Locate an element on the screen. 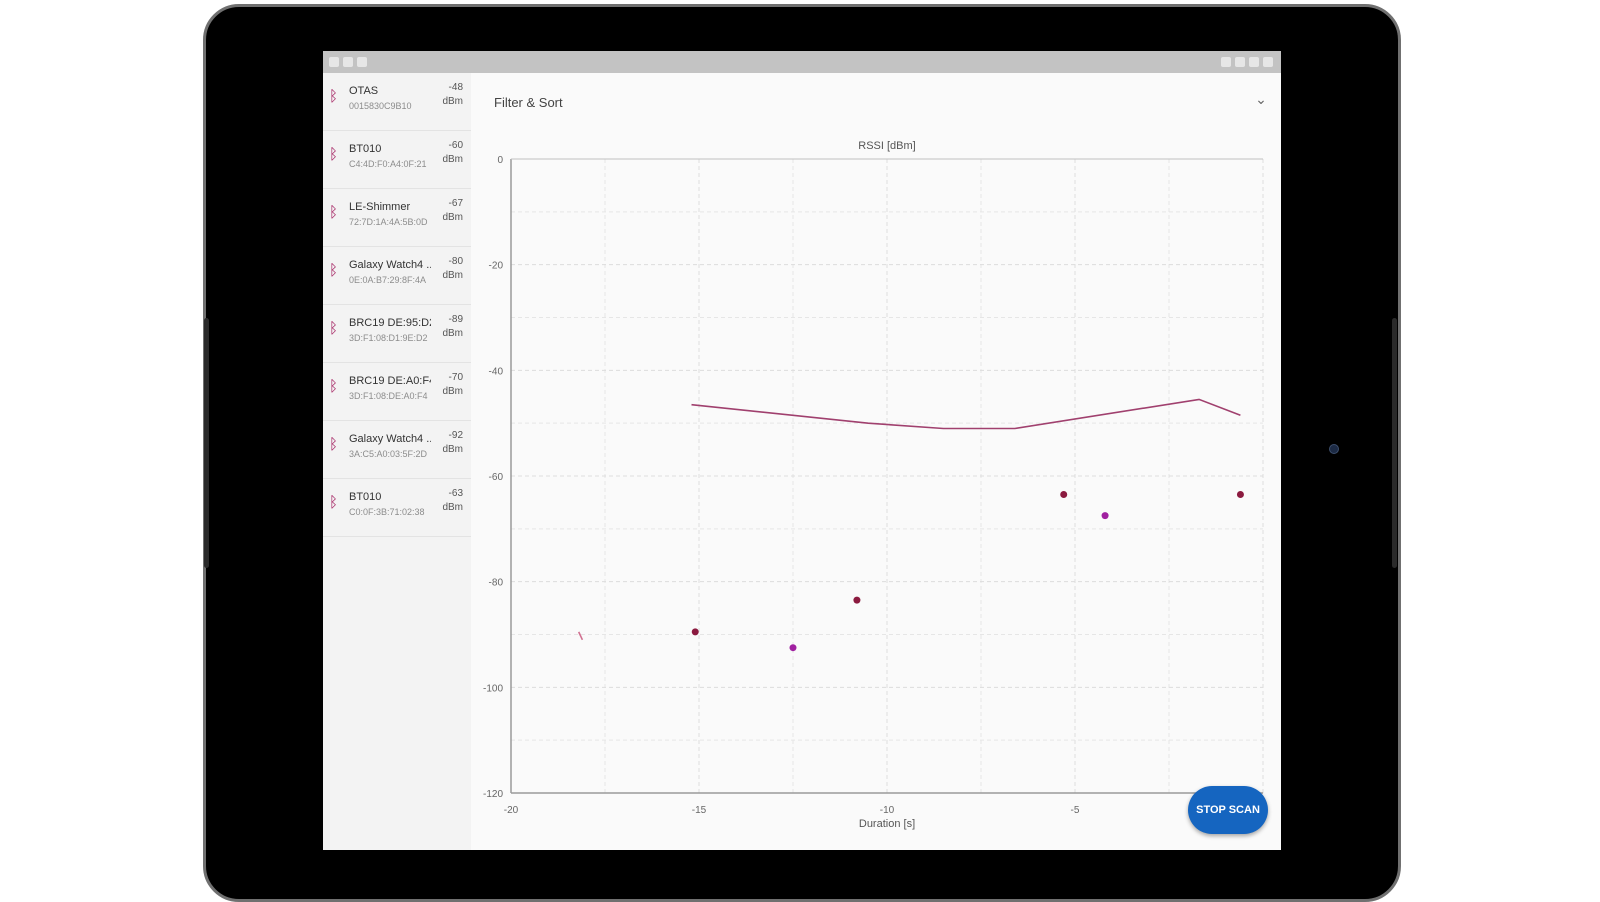 This screenshot has width=1600, height=902. rssi-value: -80 is located at coordinates (455, 261).